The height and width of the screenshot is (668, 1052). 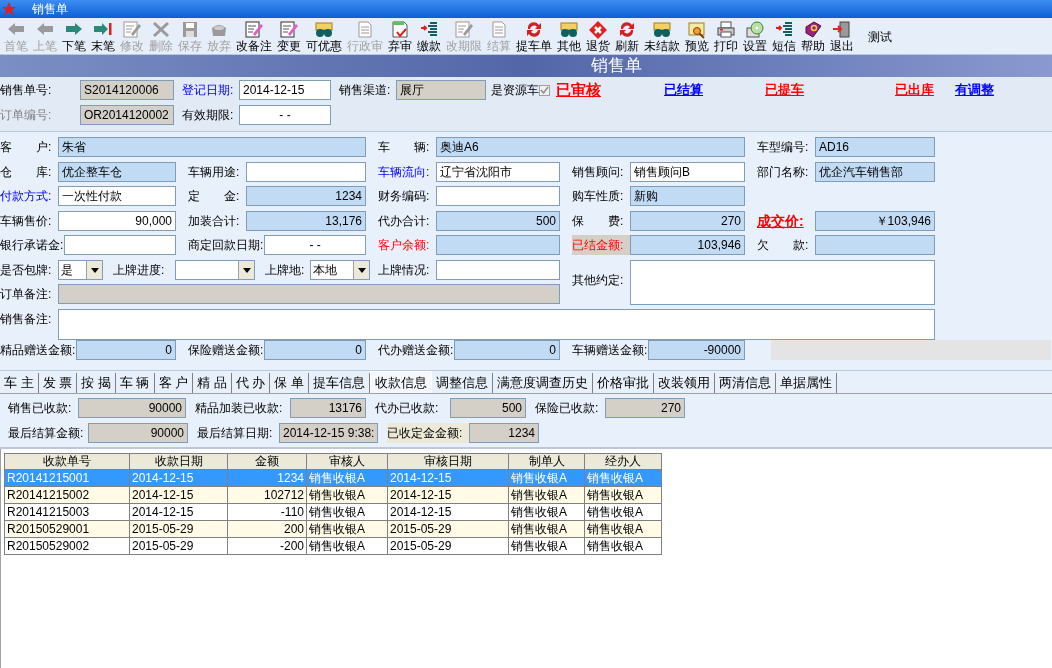 What do you see at coordinates (67, 529) in the screenshot?
I see `table-cell: R20150529001` at bounding box center [67, 529].